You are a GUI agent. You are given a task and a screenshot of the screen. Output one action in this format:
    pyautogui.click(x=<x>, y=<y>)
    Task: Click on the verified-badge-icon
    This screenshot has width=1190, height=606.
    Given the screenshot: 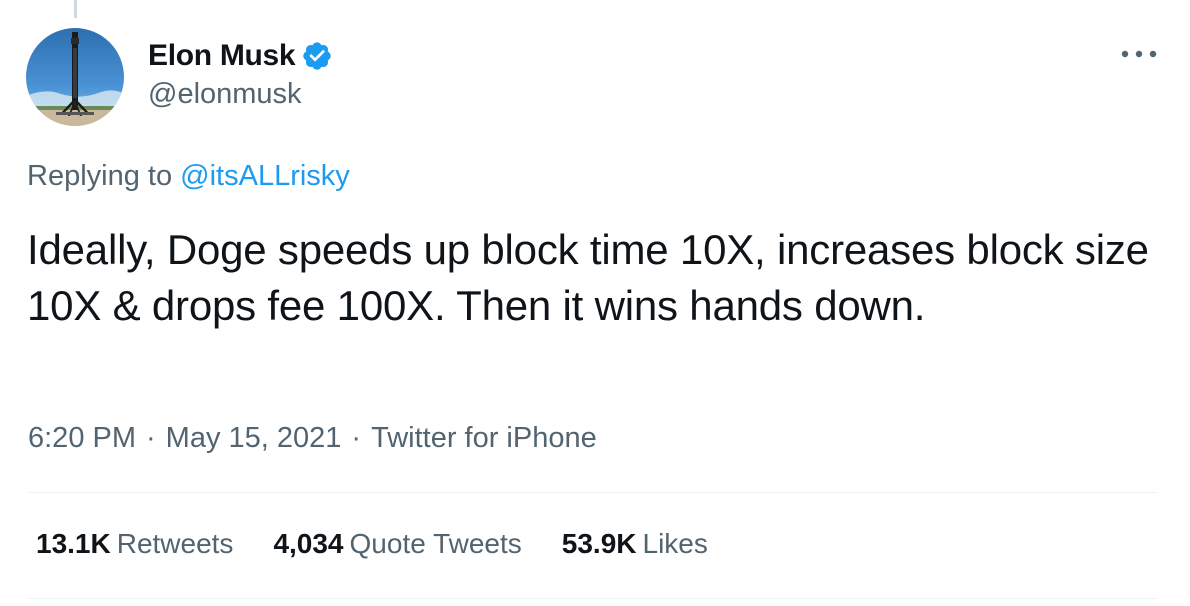 What is the action you would take?
    pyautogui.click(x=317, y=56)
    